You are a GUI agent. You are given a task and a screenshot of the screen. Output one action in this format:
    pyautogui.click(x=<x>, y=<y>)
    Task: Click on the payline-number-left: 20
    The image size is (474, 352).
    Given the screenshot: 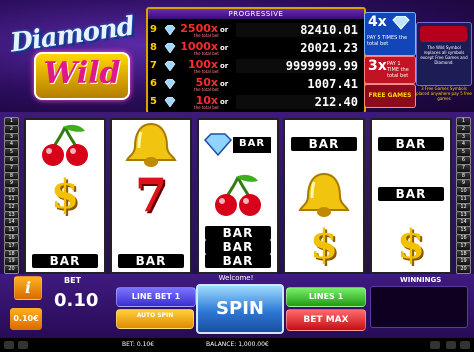 What is the action you would take?
    pyautogui.click(x=11, y=270)
    